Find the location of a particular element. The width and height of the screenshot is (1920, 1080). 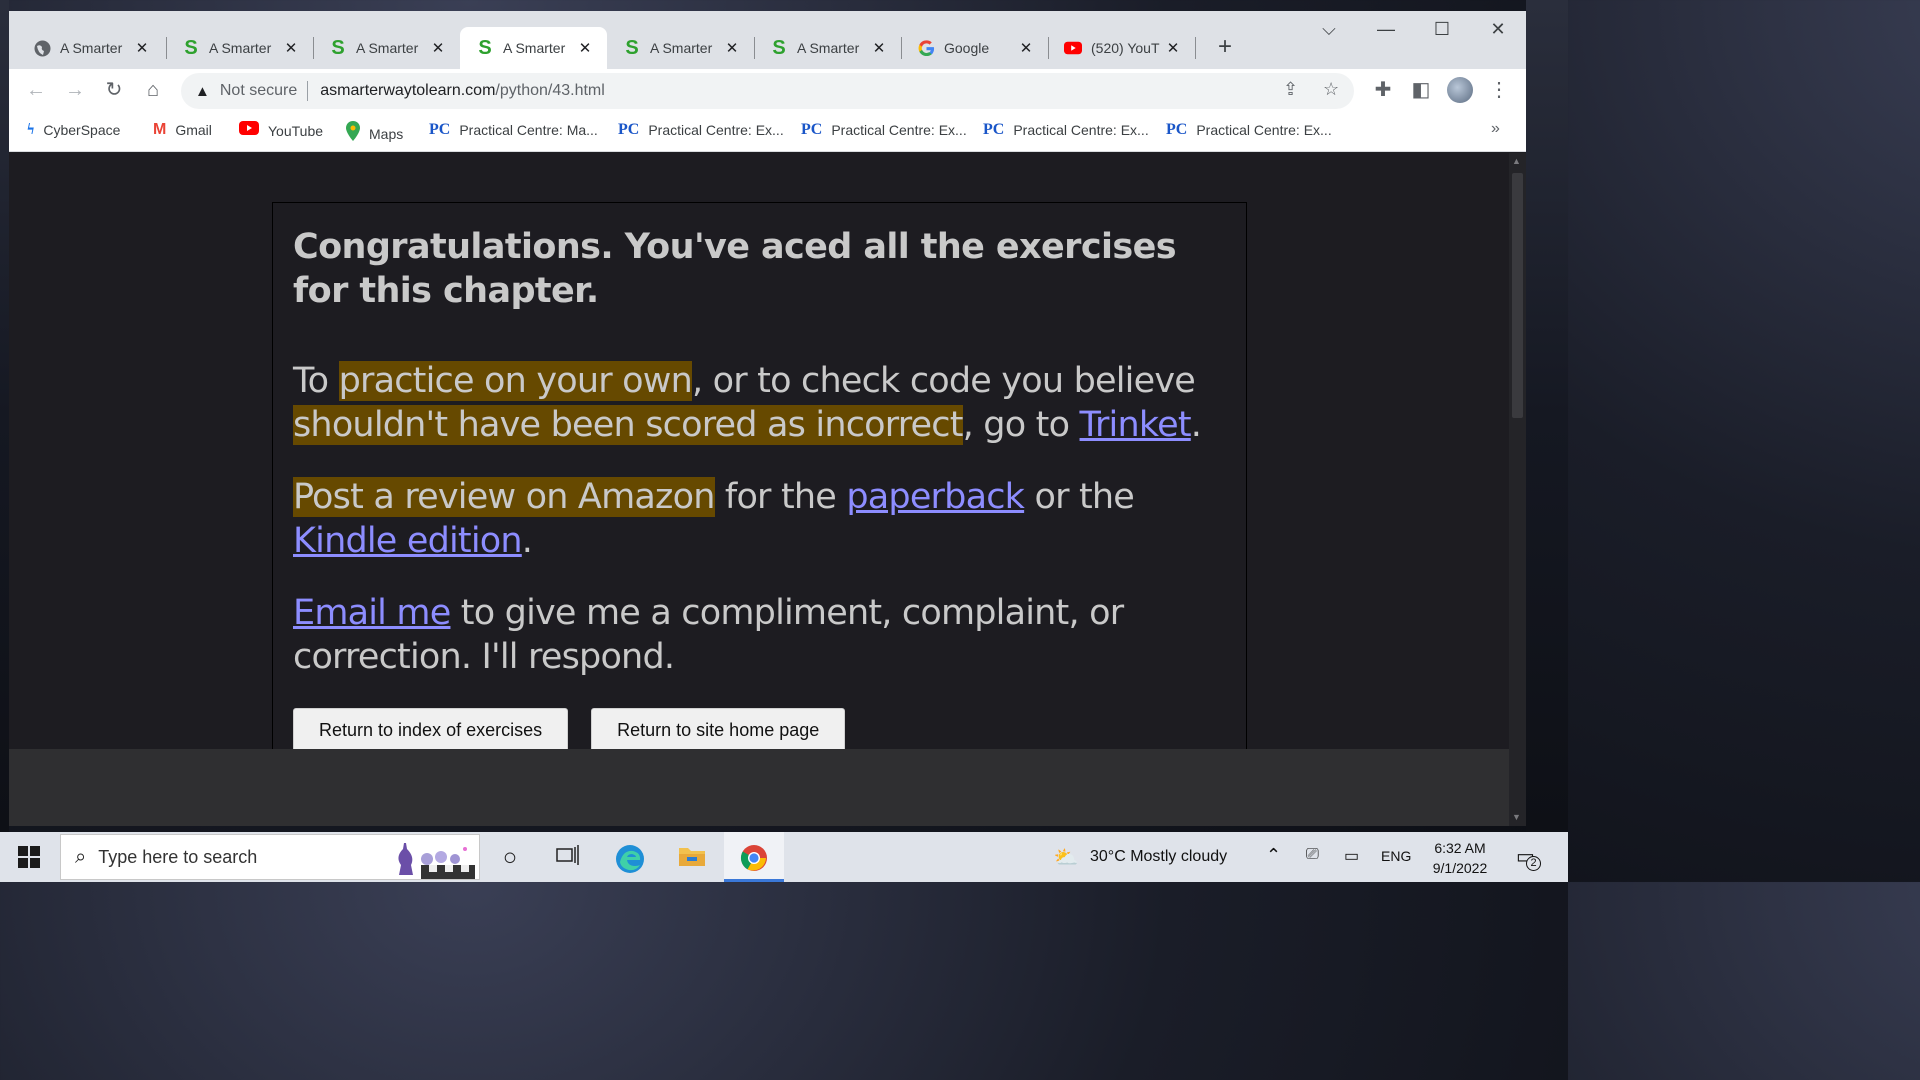

meet-now-icon: ⎚ is located at coordinates (1312, 855).